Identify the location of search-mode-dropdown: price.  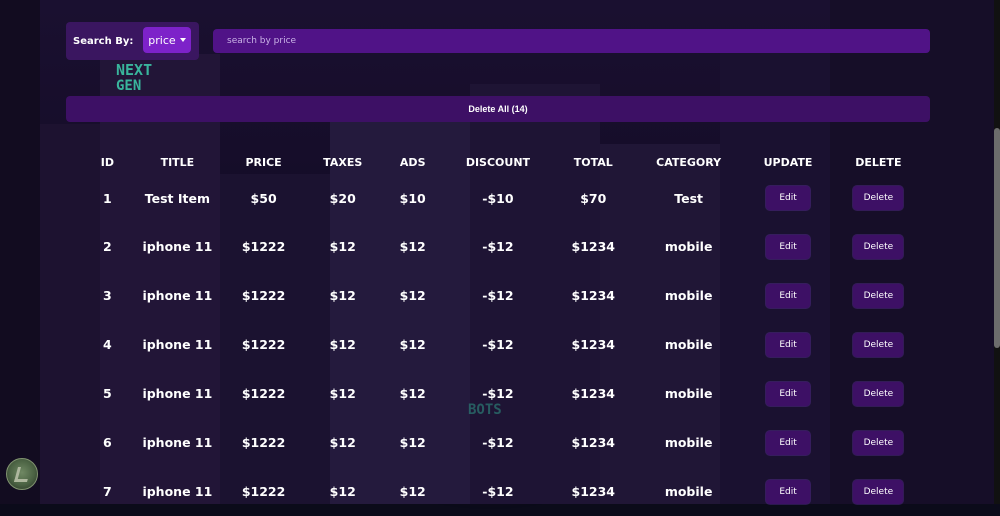
(167, 40).